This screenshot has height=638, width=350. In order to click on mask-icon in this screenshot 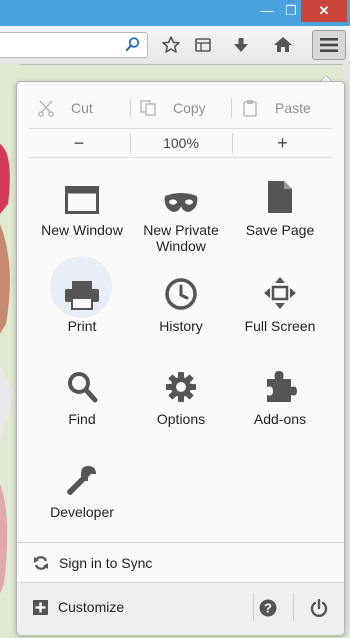, I will do `click(181, 202)`.